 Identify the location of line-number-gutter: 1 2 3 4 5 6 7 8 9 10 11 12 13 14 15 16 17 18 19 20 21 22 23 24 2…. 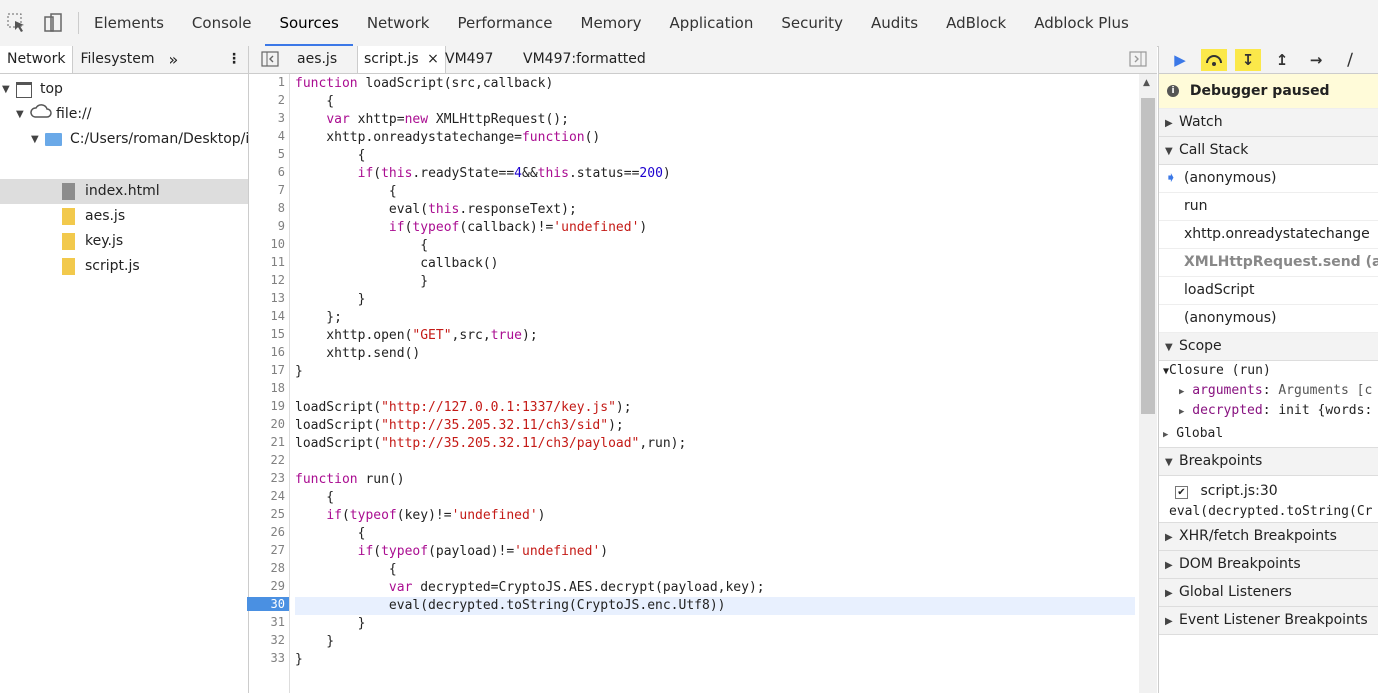
(268, 383).